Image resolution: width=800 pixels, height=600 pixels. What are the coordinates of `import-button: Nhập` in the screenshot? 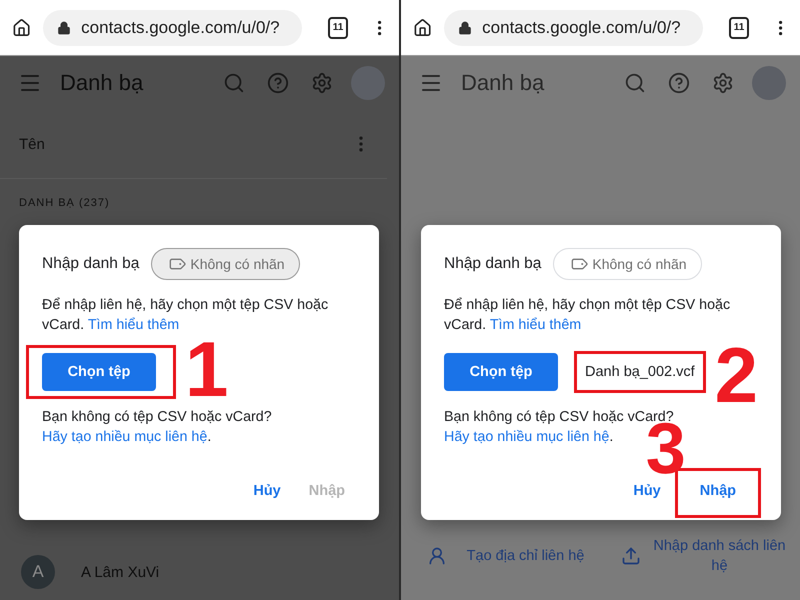 It's located at (718, 491).